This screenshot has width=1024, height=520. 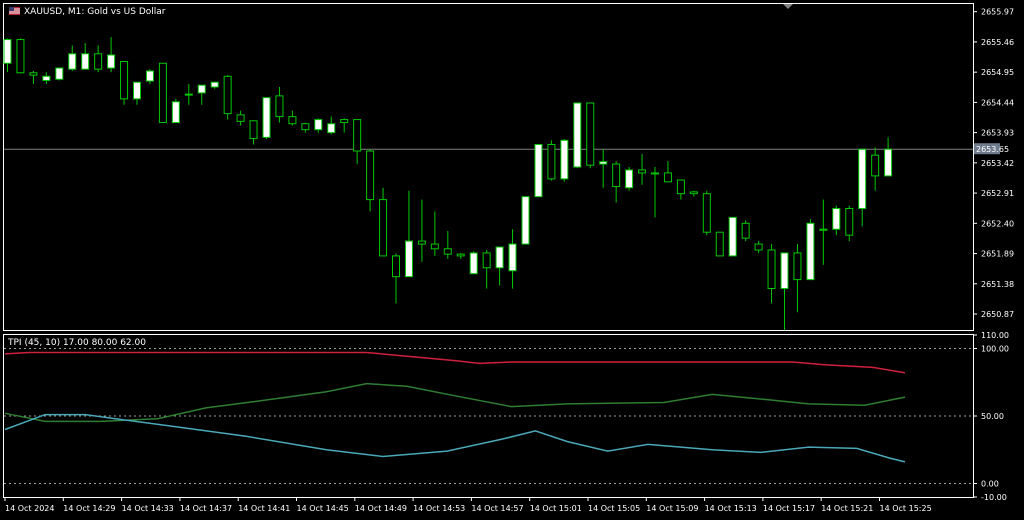 What do you see at coordinates (439, 508) in the screenshot?
I see `time-axis-label: 14 Oct 14:53` at bounding box center [439, 508].